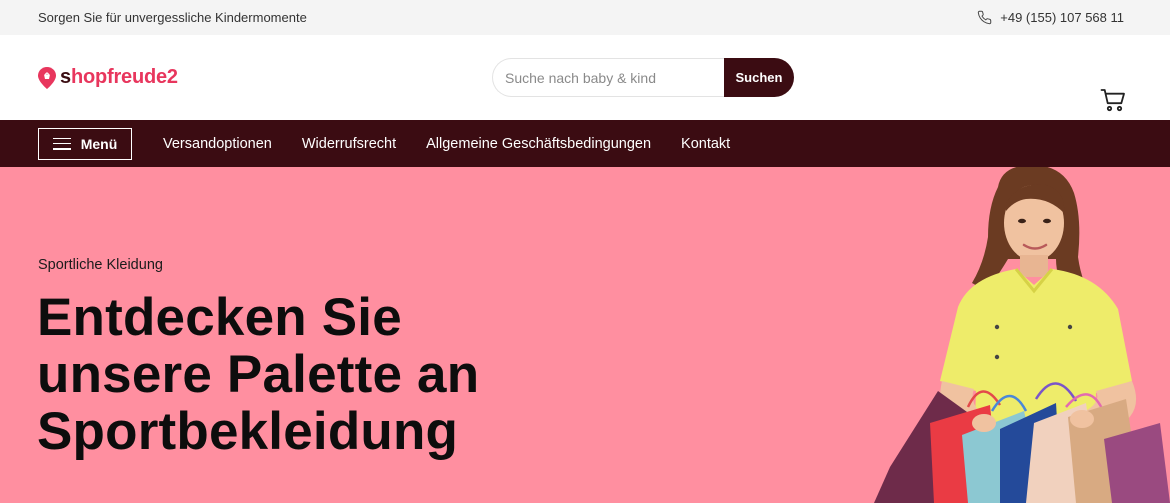 The width and height of the screenshot is (1170, 503). I want to click on hero-title-line: unsere Palette an, so click(258, 374).